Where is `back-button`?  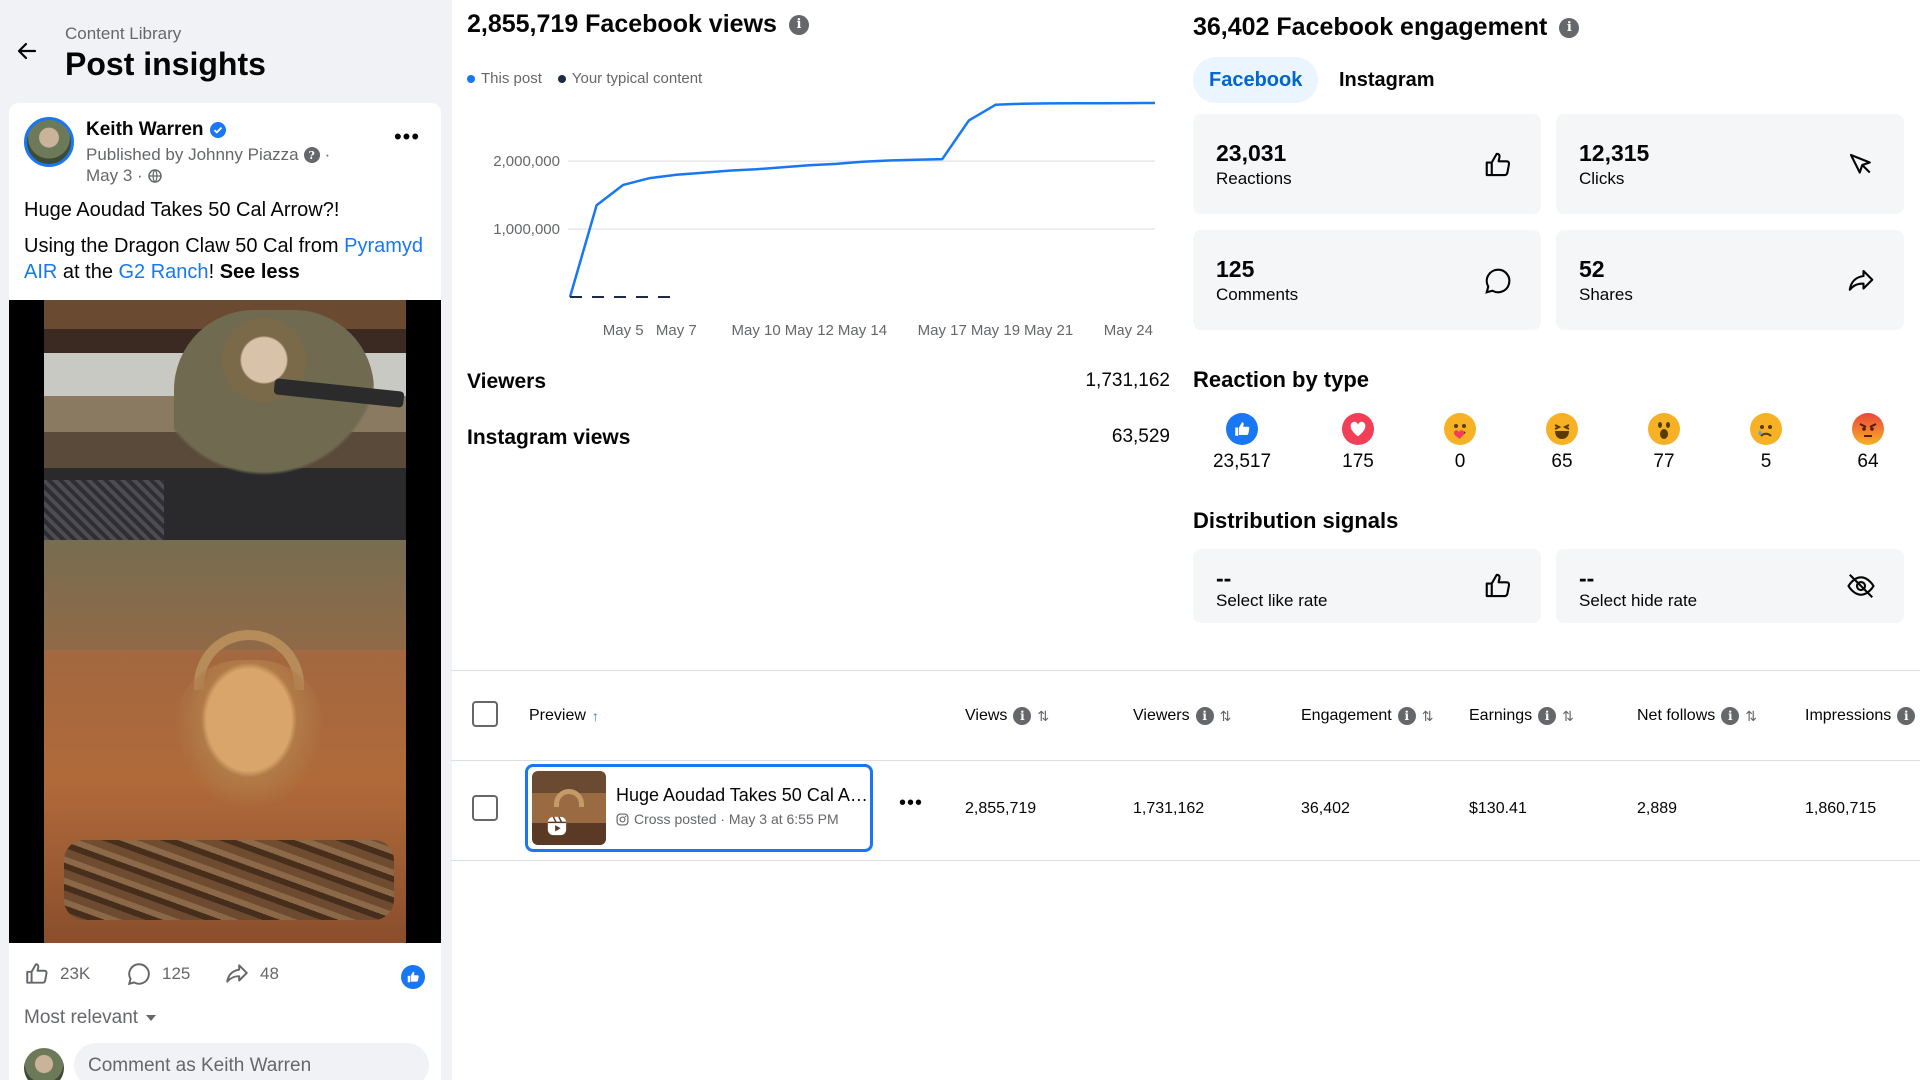
back-button is located at coordinates (27, 51).